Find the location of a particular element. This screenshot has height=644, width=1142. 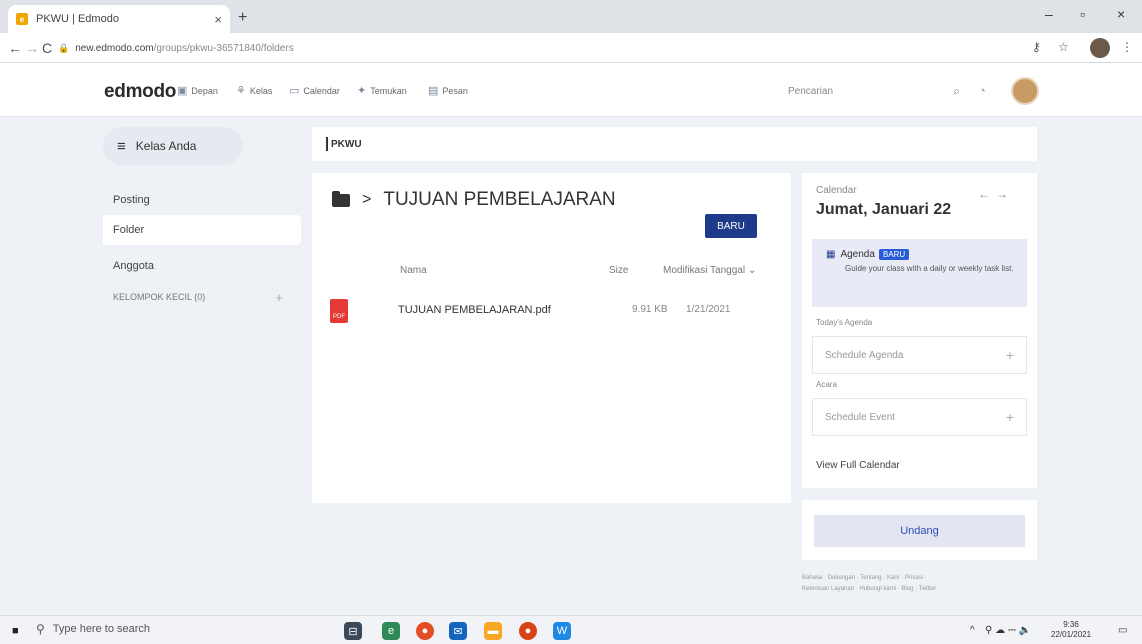

invite-panel: Undang is located at coordinates (919, 530).